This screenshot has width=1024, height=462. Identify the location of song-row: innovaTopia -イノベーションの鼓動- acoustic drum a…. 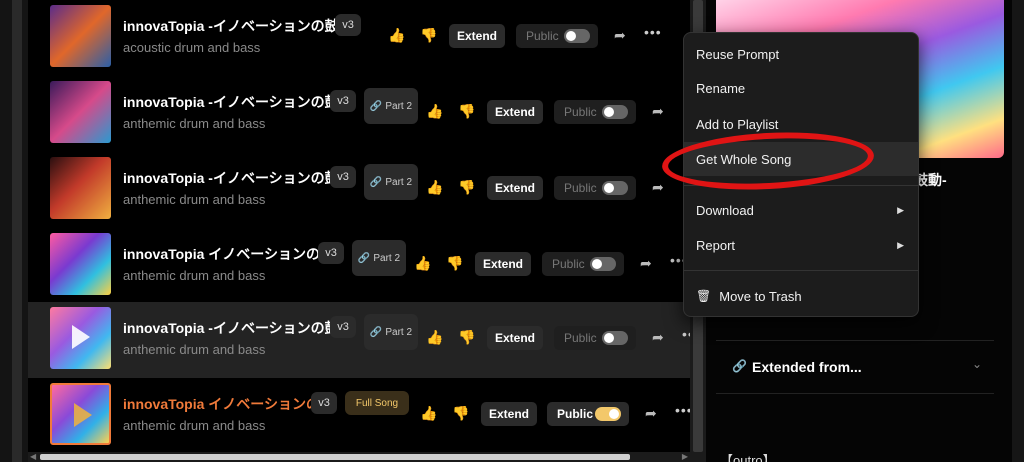
(359, 38).